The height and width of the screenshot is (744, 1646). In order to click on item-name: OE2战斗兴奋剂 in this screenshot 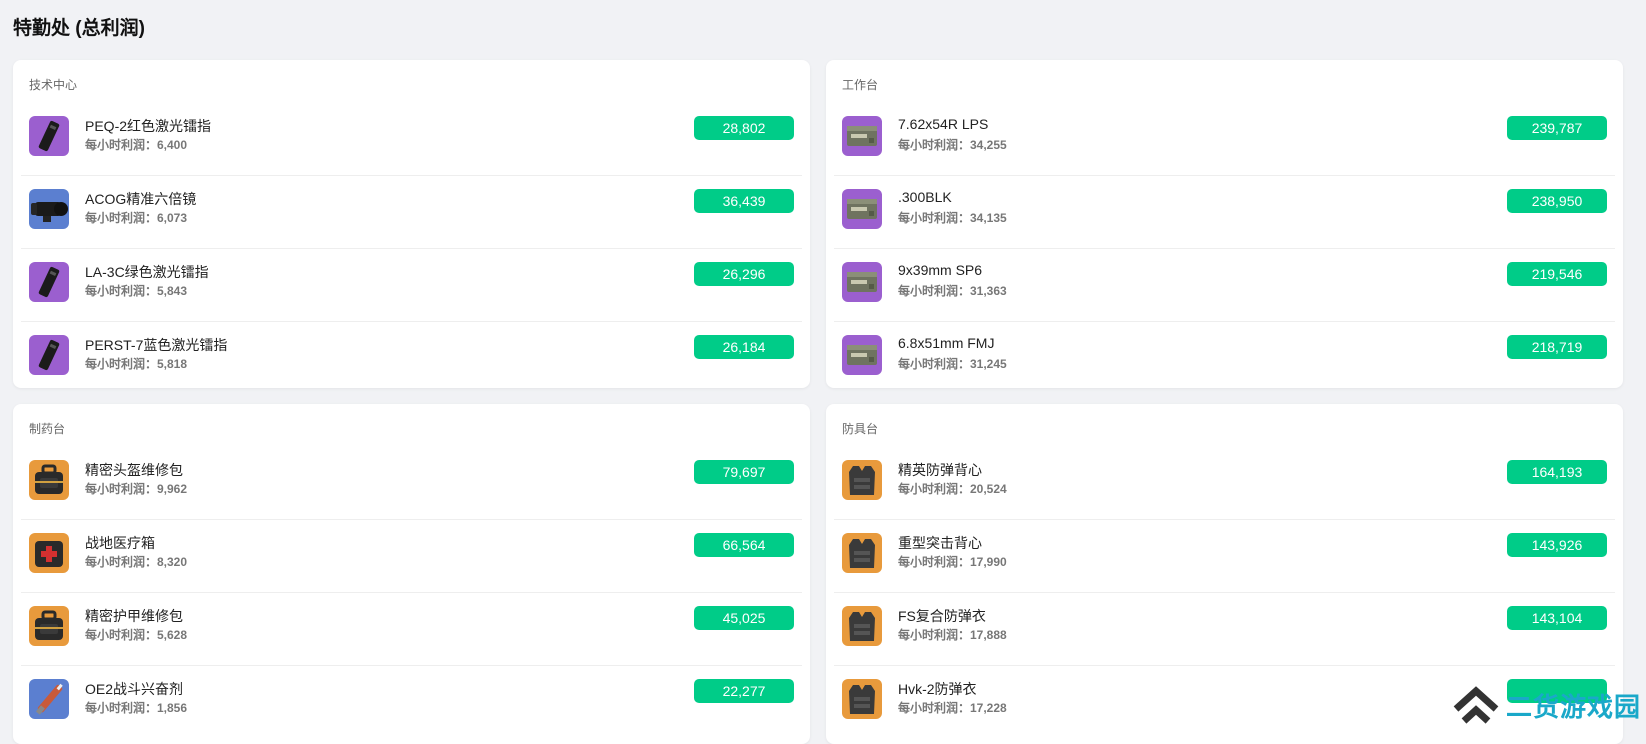, I will do `click(134, 689)`.